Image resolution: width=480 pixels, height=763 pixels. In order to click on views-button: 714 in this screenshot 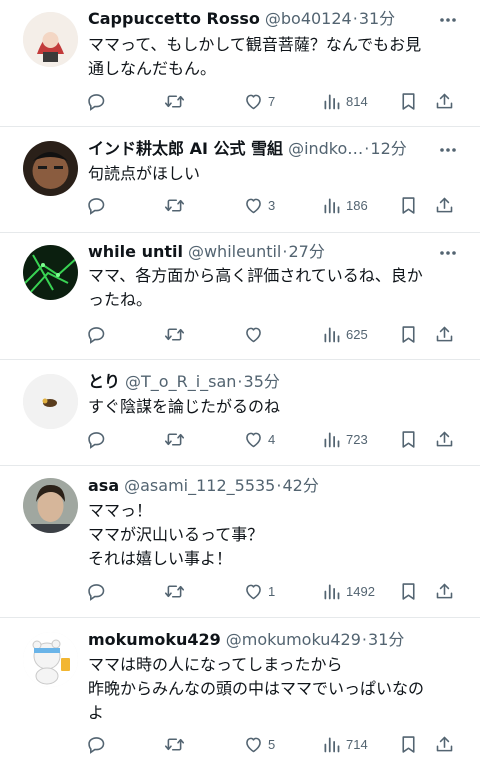, I will do `click(344, 744)`.